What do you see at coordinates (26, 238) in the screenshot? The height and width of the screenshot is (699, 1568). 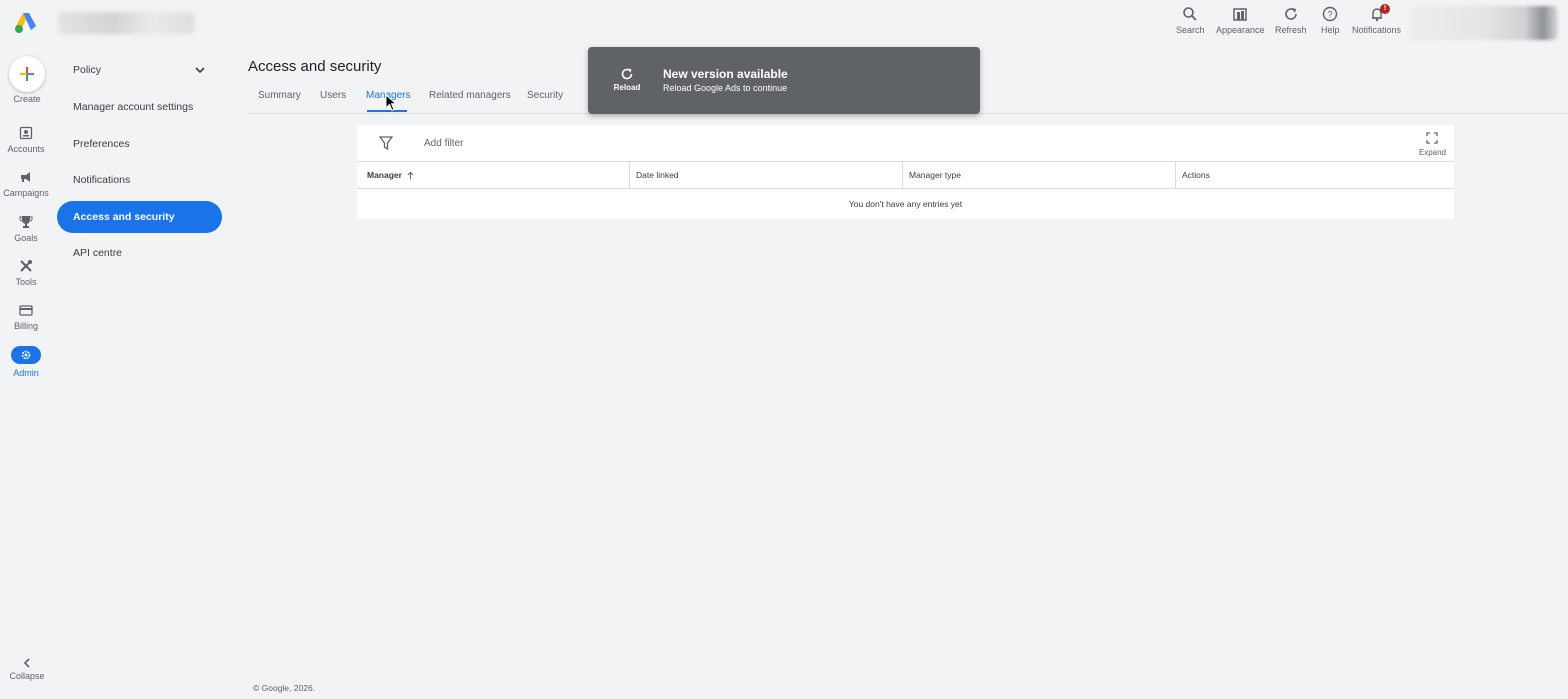 I see `rail-label-goals: Goals` at bounding box center [26, 238].